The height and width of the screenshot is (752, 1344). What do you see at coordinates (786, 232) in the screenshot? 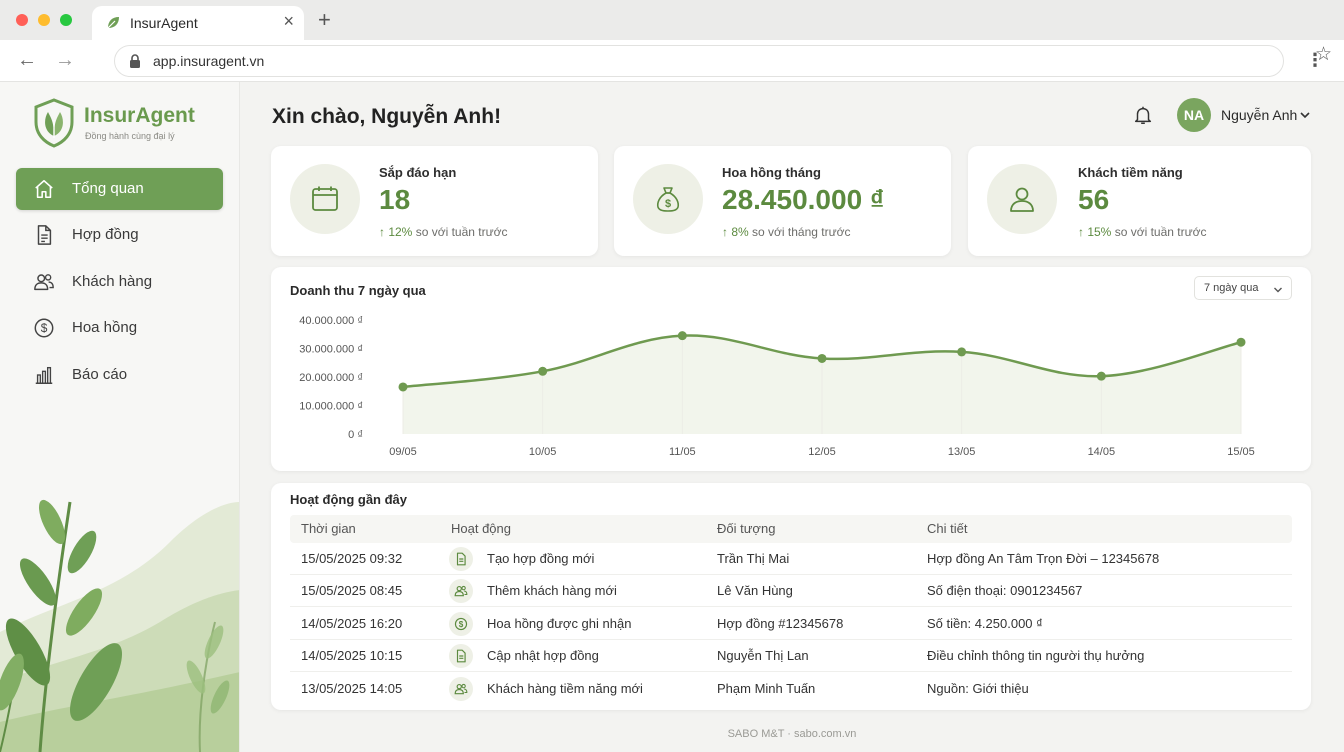
I see `stat-delta: ↑ 8% so với tháng trước` at bounding box center [786, 232].